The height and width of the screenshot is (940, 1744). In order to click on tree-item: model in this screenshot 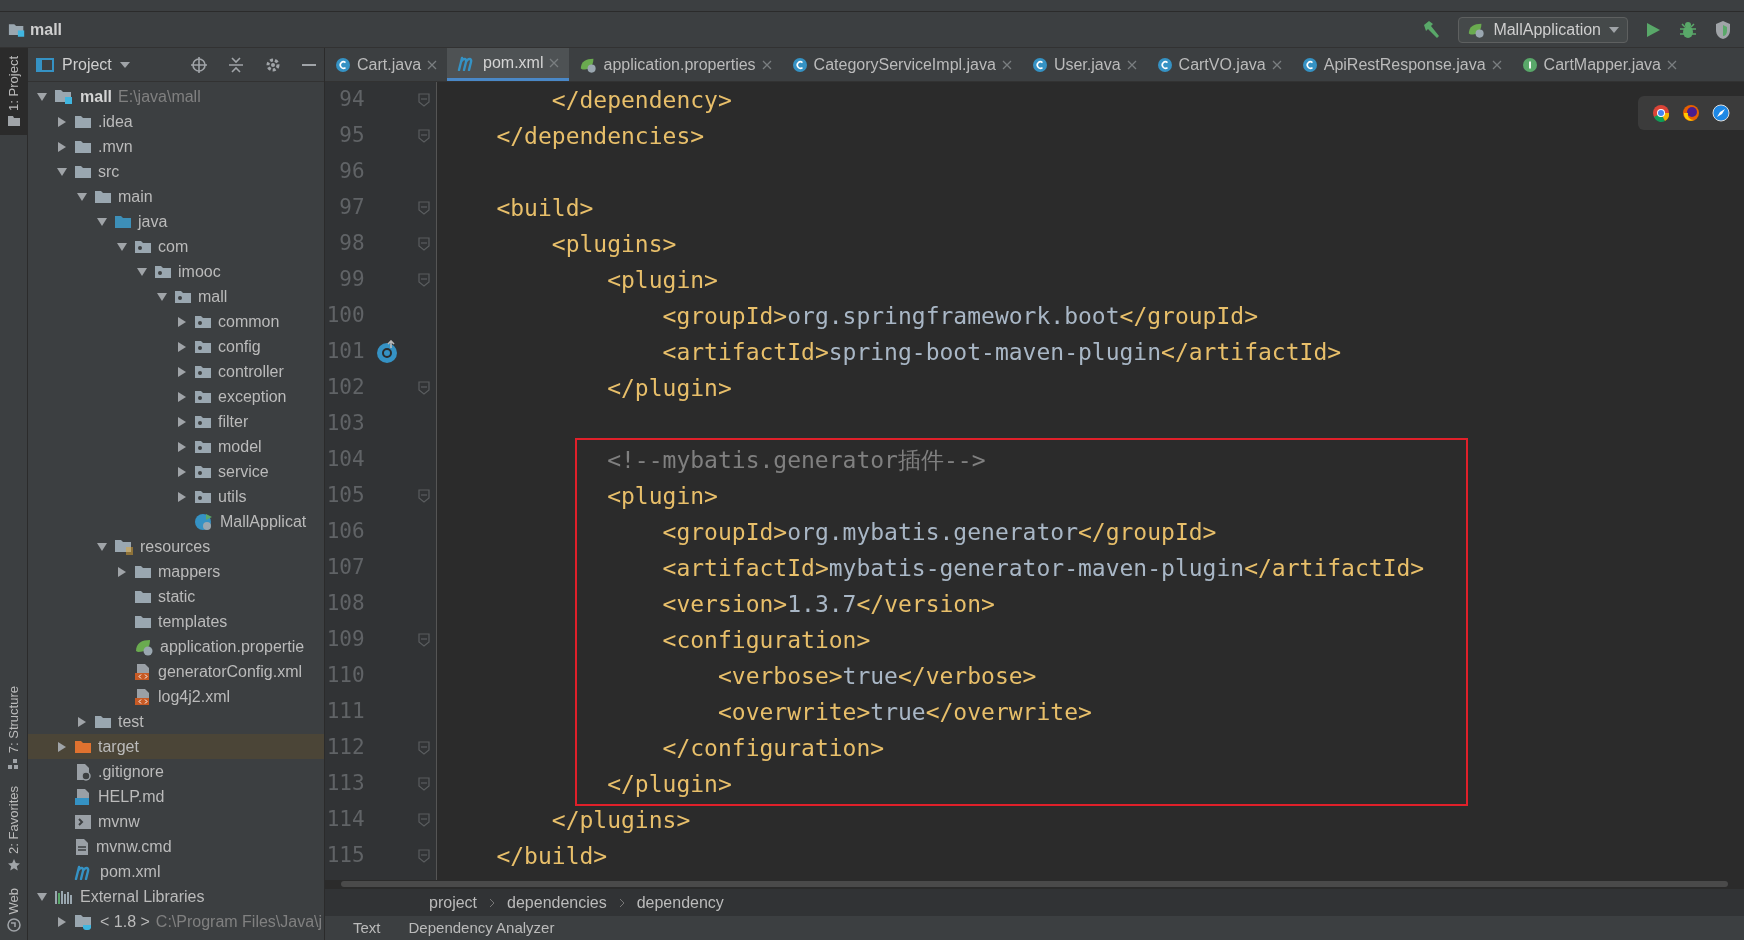, I will do `click(176, 446)`.